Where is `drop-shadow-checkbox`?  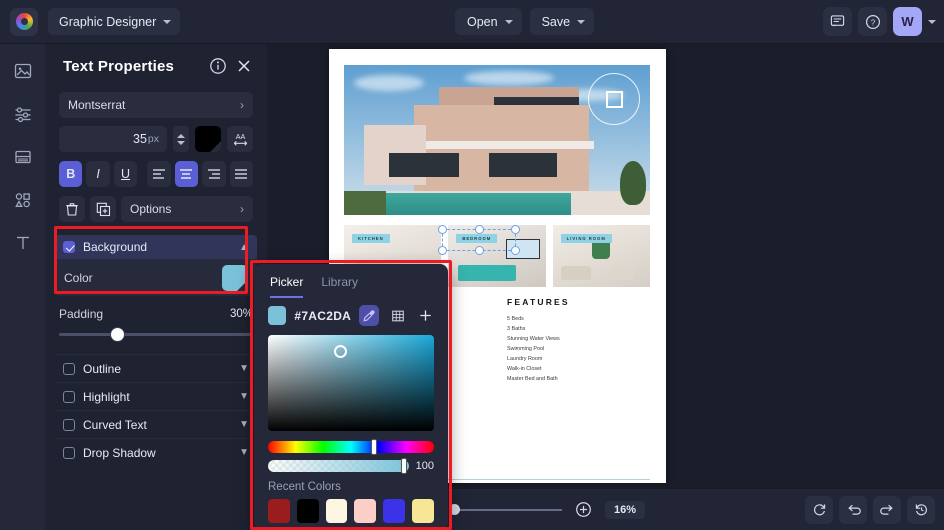
drop-shadow-checkbox is located at coordinates (69, 452).